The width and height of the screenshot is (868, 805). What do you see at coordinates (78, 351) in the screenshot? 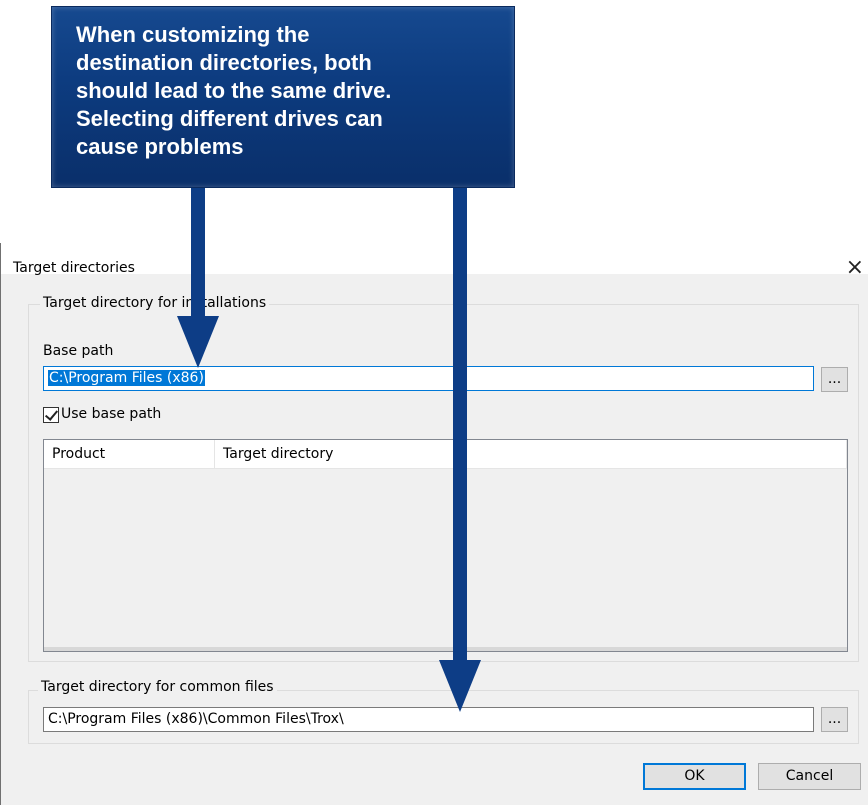
I see `base-path-label: Base path` at bounding box center [78, 351].